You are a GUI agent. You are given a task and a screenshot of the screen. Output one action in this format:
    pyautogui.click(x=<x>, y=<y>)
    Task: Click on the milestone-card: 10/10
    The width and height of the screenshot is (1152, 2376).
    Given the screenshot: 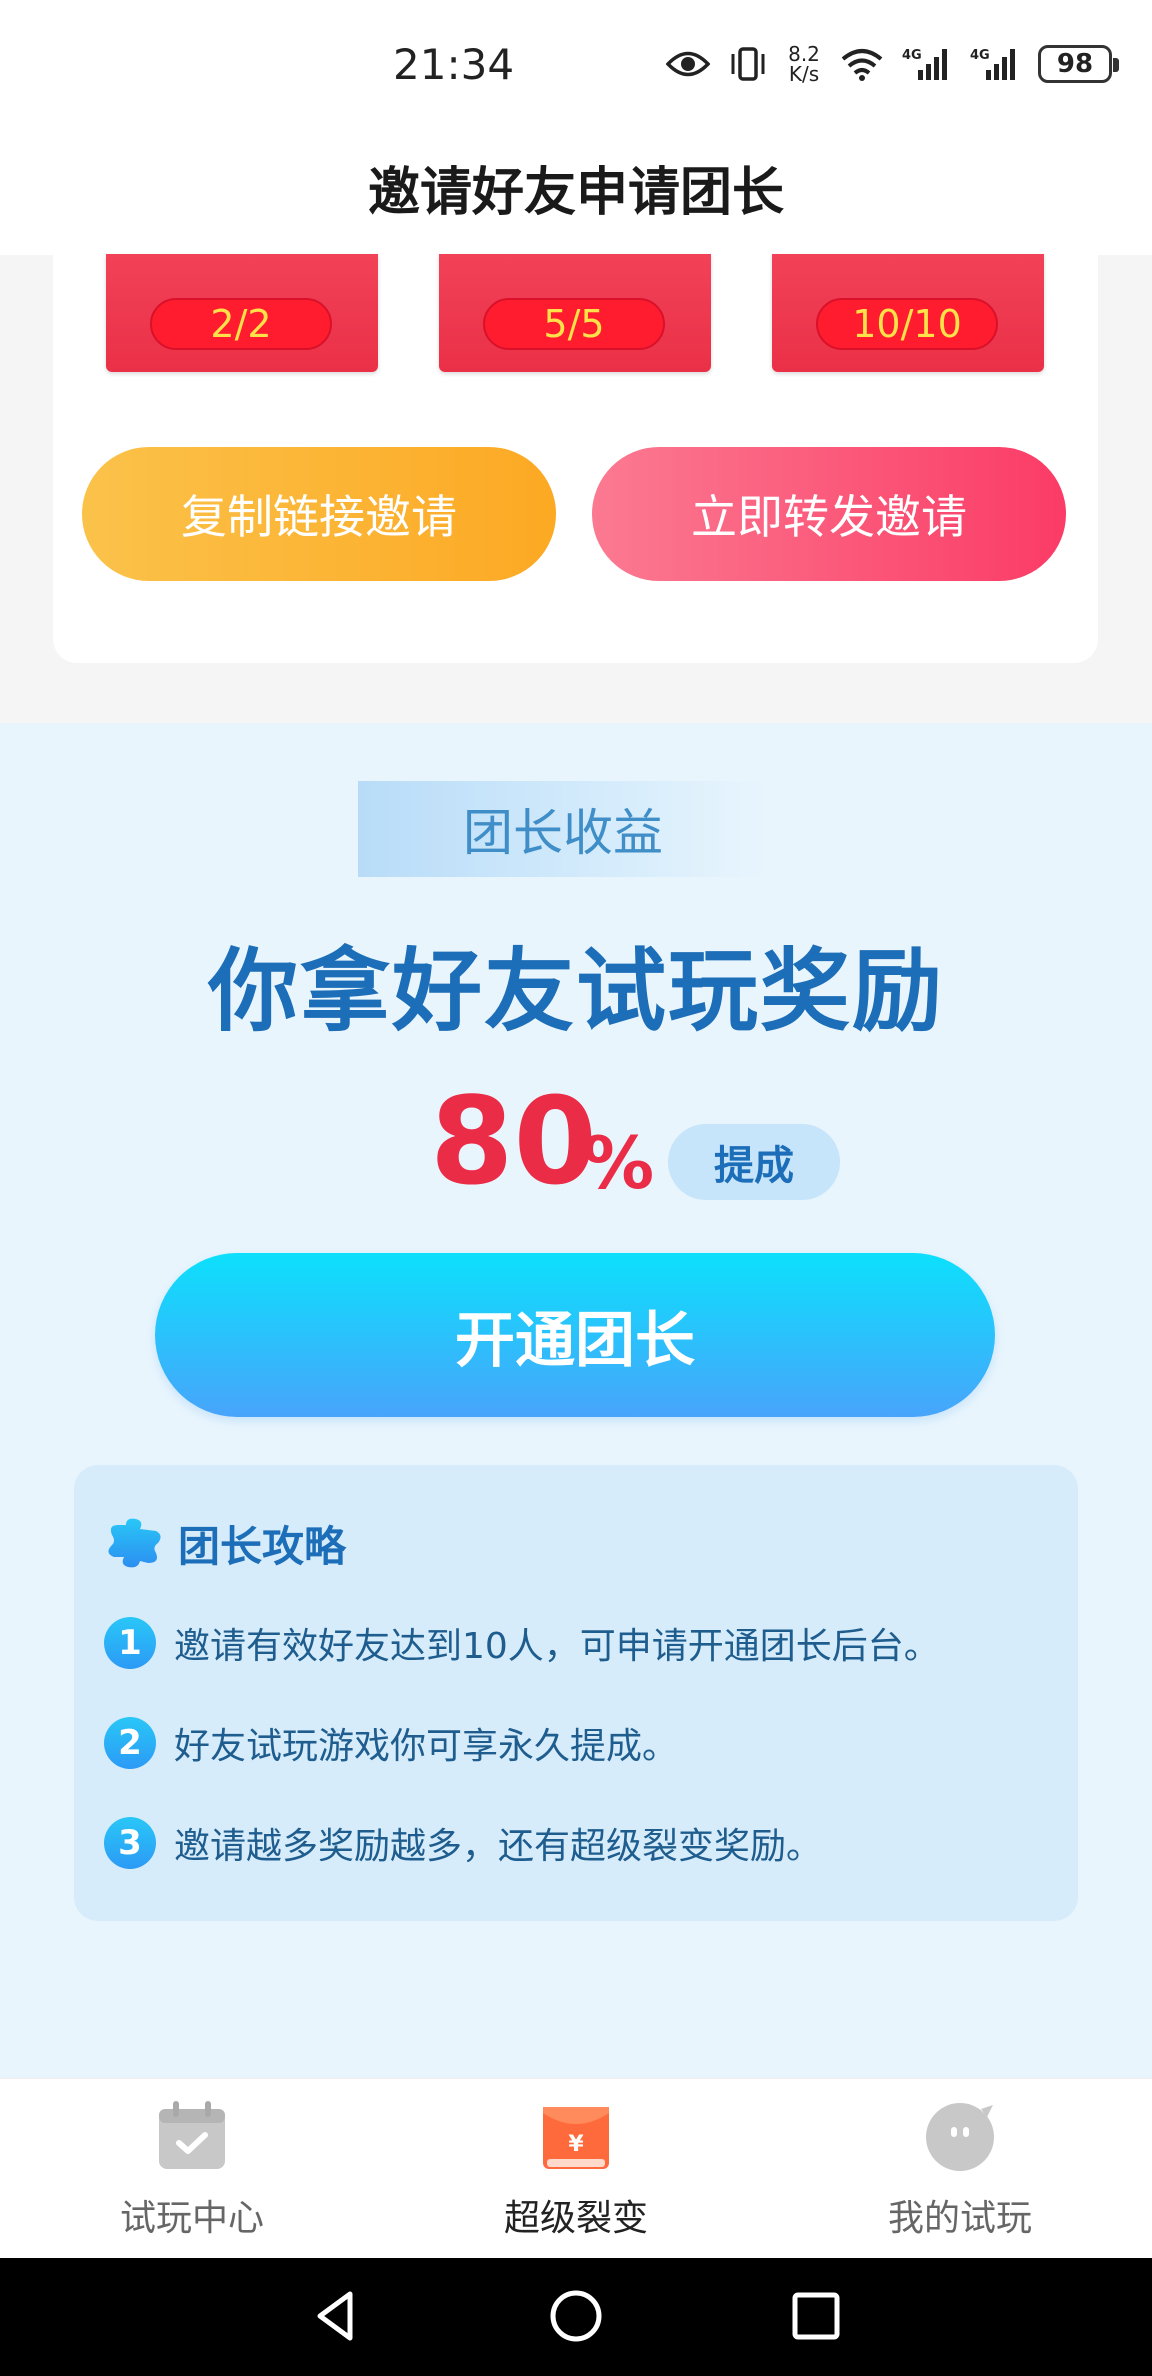 What is the action you would take?
    pyautogui.click(x=908, y=313)
    